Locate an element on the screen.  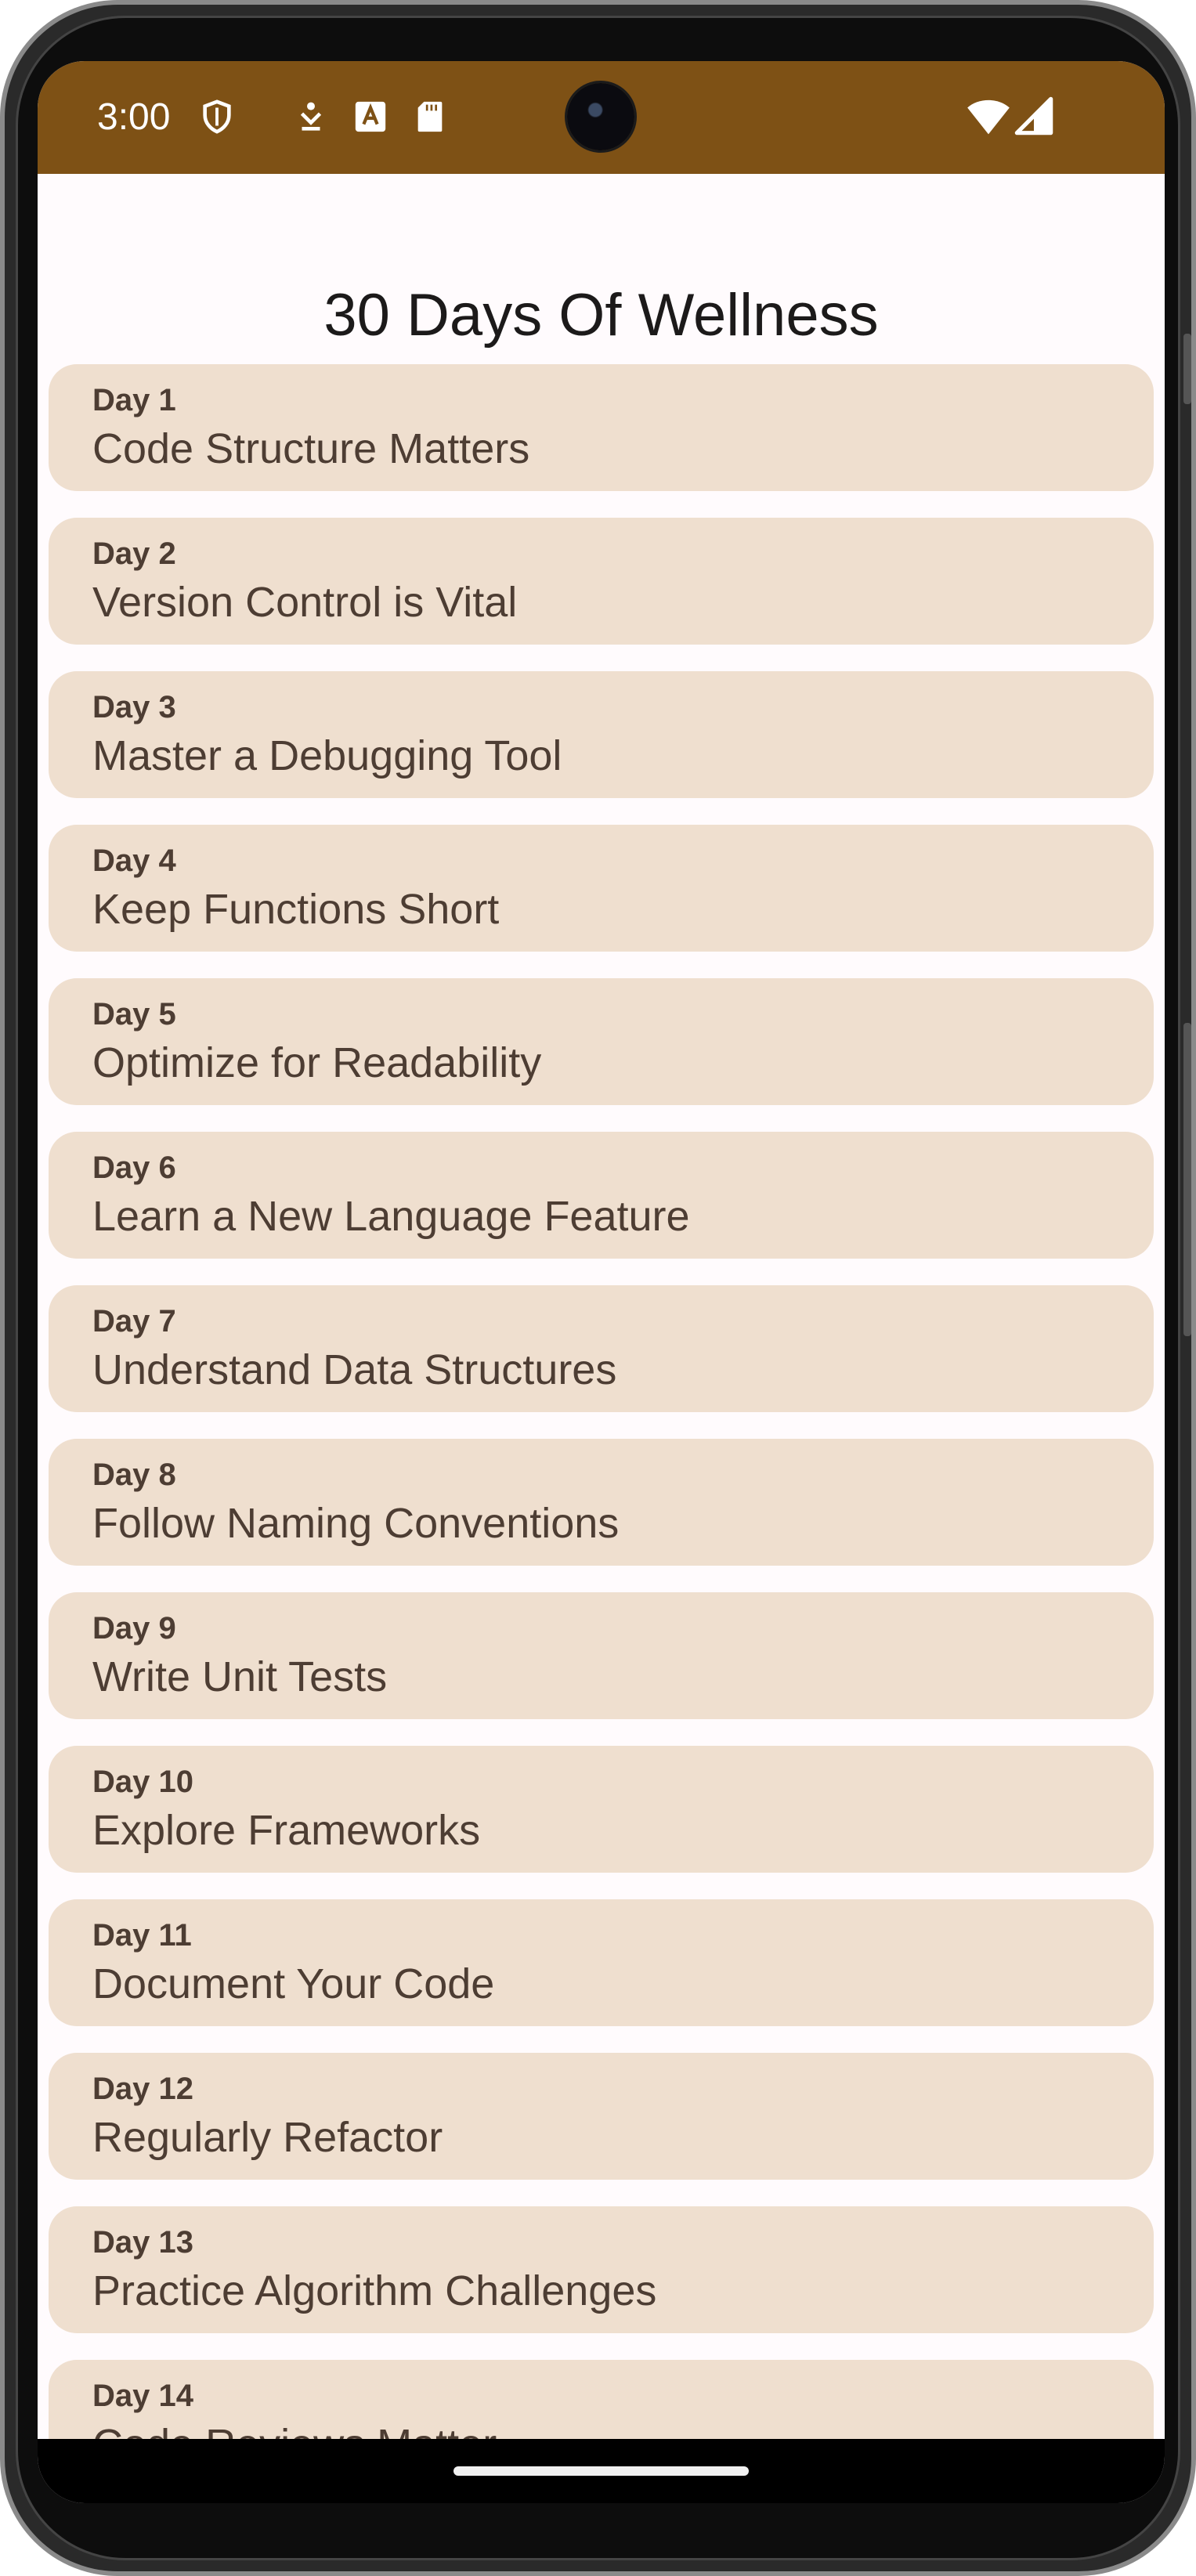
day-card: Day 11 Document Your Code is located at coordinates (601, 1962).